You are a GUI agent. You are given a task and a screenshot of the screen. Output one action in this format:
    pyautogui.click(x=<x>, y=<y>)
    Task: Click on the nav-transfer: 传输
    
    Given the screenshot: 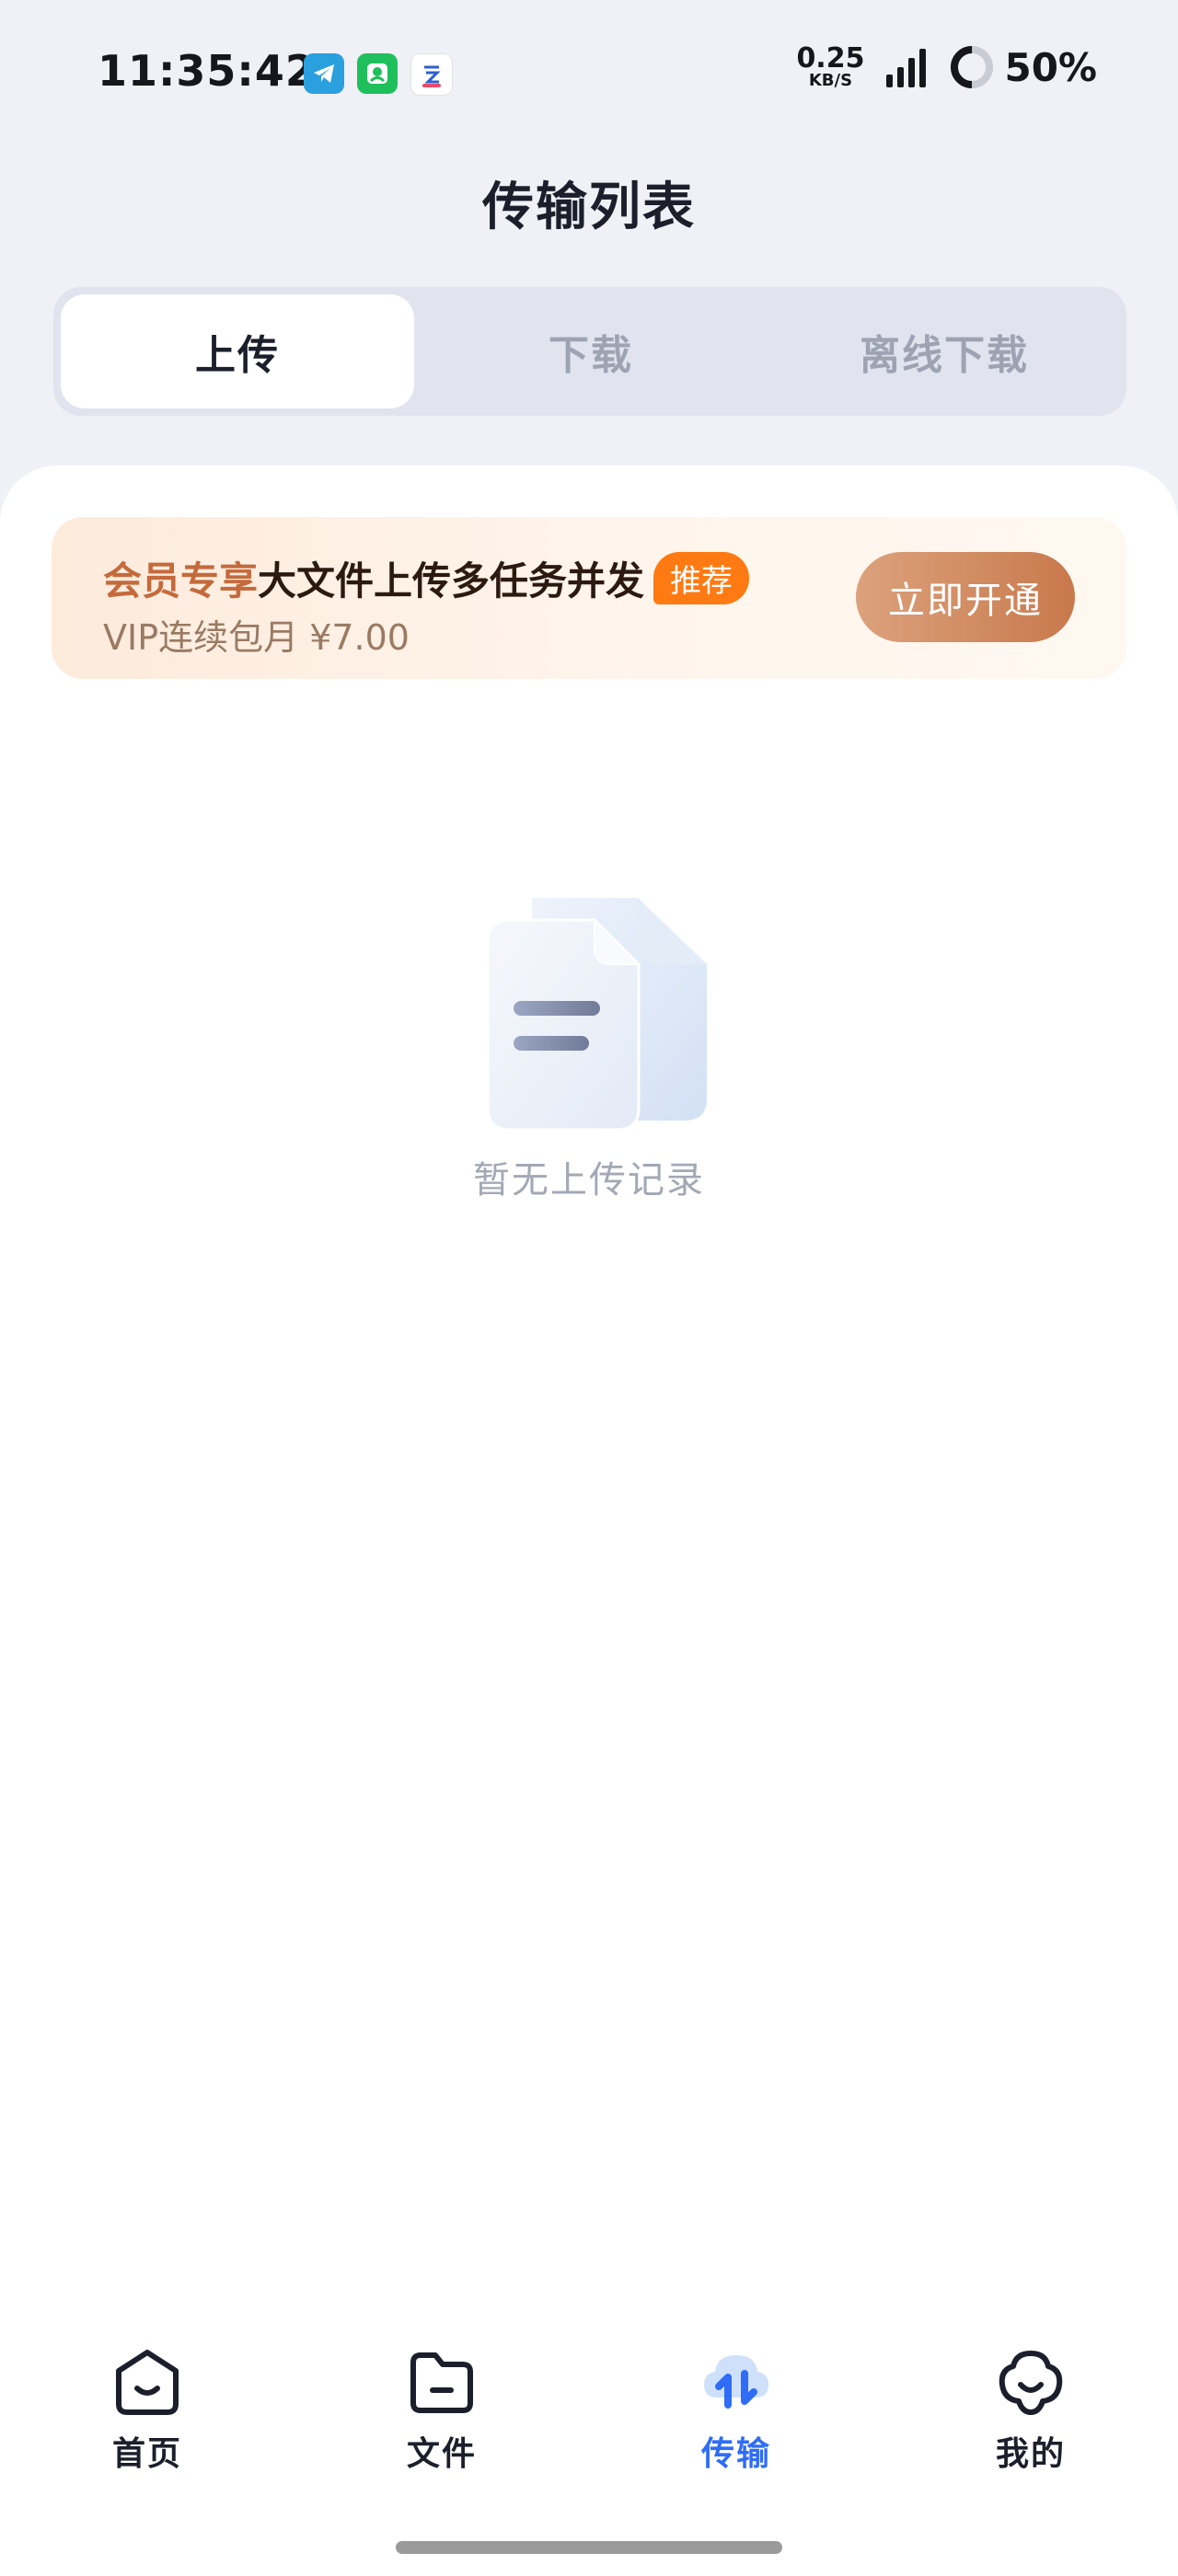 What is the action you would take?
    pyautogui.click(x=736, y=2410)
    